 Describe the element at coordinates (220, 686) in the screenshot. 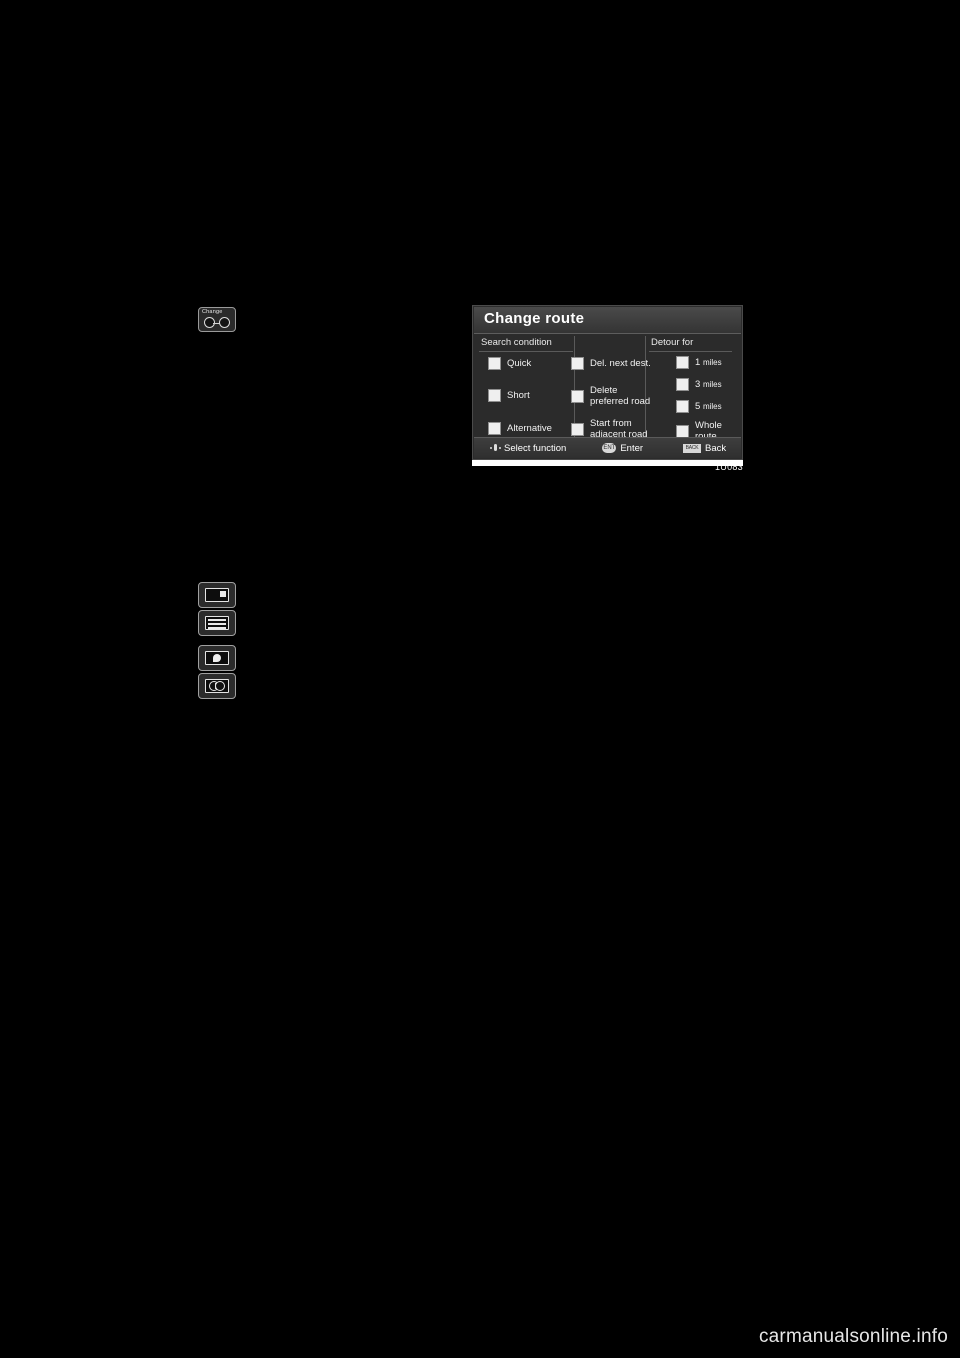

I see `audio-dial-right-icon` at that location.